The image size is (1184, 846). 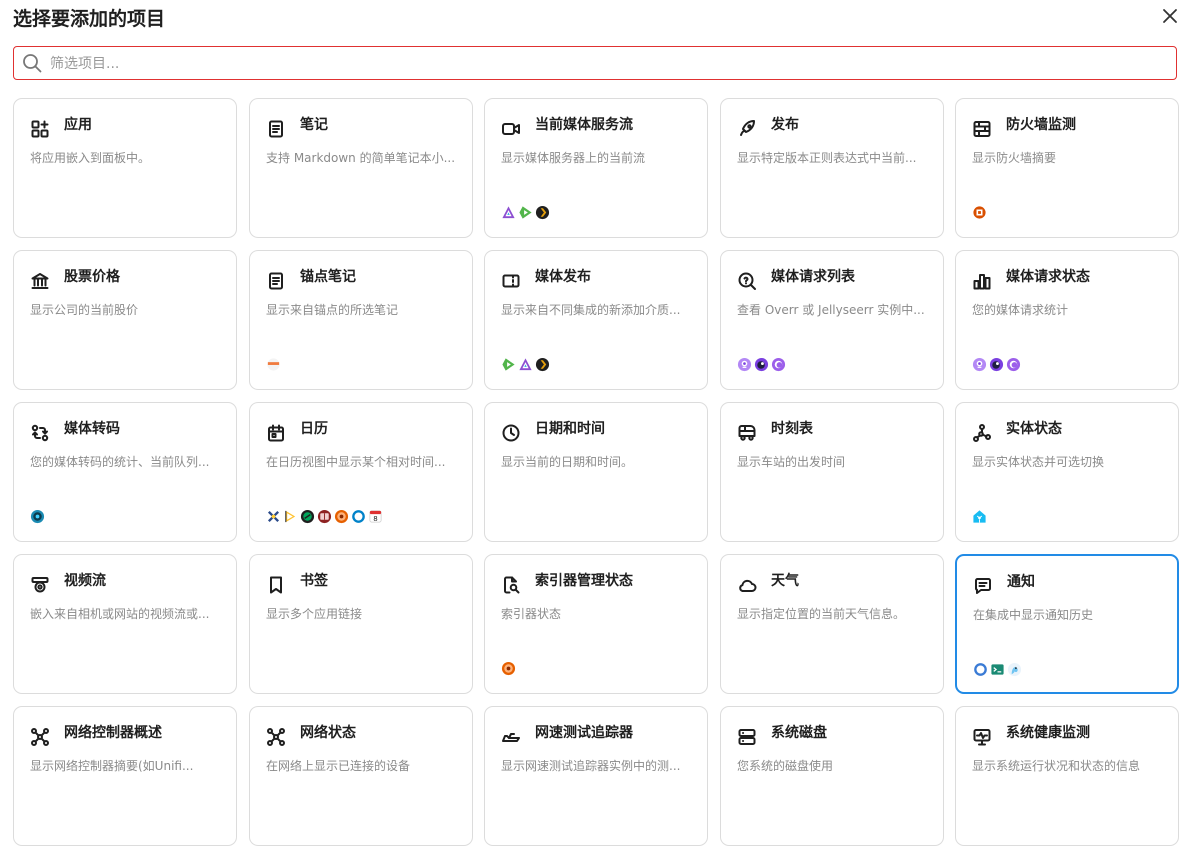 What do you see at coordinates (747, 737) in the screenshot?
I see `server-icon` at bounding box center [747, 737].